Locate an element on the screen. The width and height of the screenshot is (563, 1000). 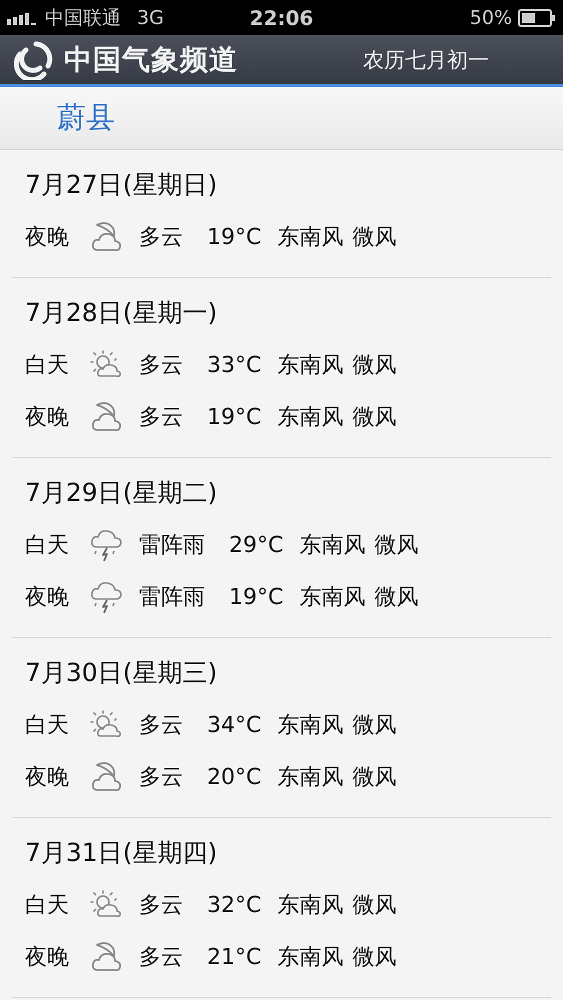
signal-icon is located at coordinates (23, 17).